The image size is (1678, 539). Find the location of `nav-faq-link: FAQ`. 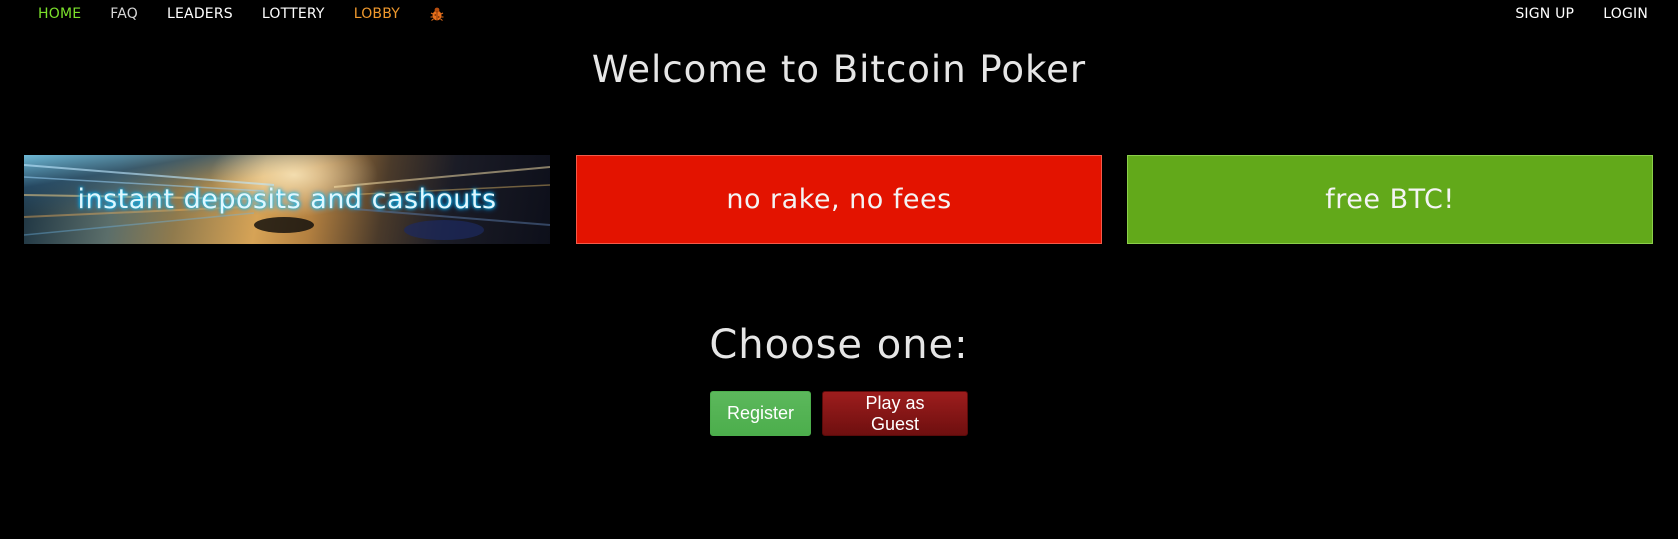

nav-faq-link: FAQ is located at coordinates (124, 14).